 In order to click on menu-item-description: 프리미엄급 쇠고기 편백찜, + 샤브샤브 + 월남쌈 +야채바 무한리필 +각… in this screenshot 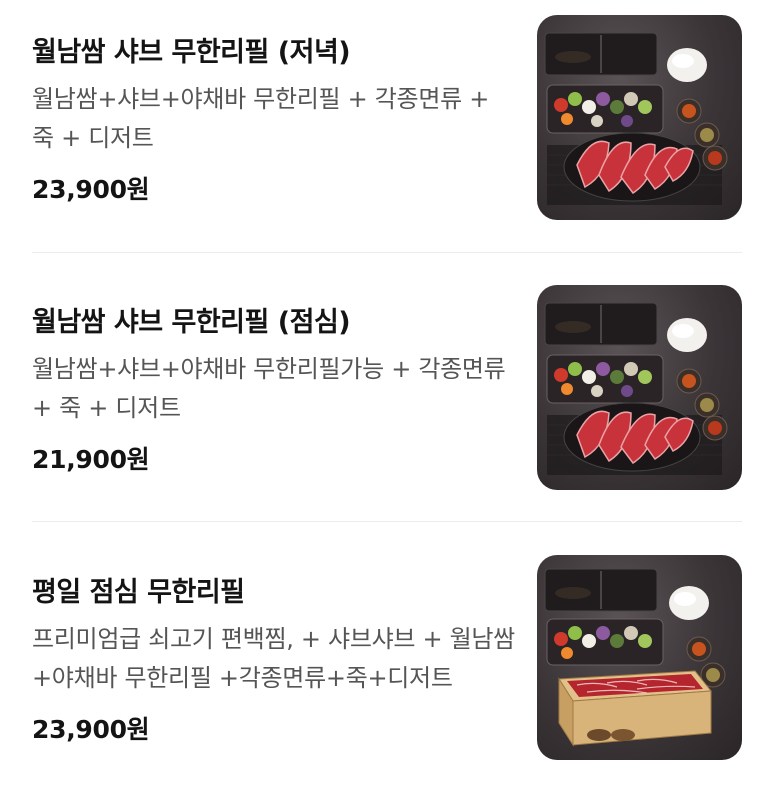, I will do `click(273, 658)`.